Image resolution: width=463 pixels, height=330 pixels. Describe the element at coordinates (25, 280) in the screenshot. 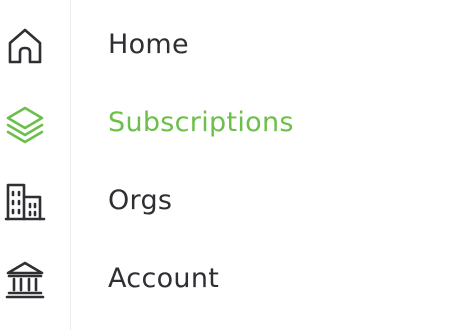

I see `bank-icon` at that location.